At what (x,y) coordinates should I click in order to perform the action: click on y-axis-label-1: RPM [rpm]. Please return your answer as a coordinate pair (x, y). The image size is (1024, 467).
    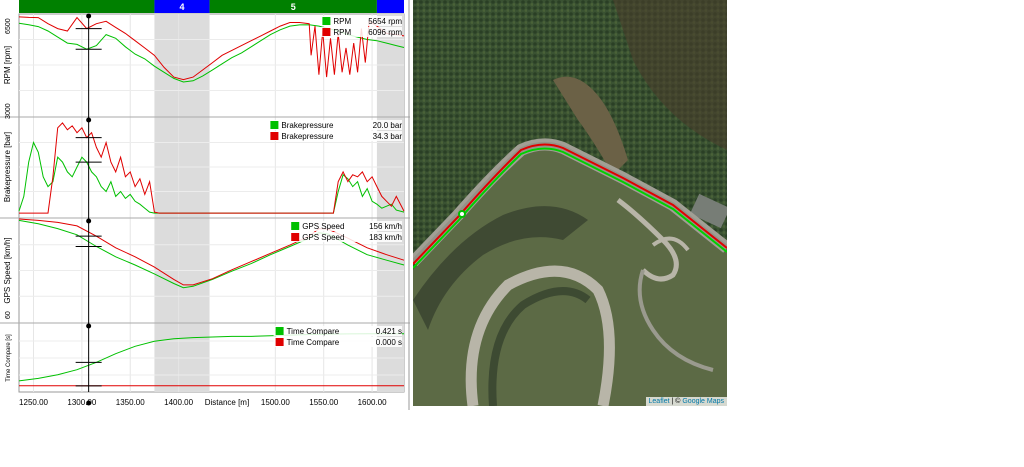
    Looking at the image, I should click on (7, 65).